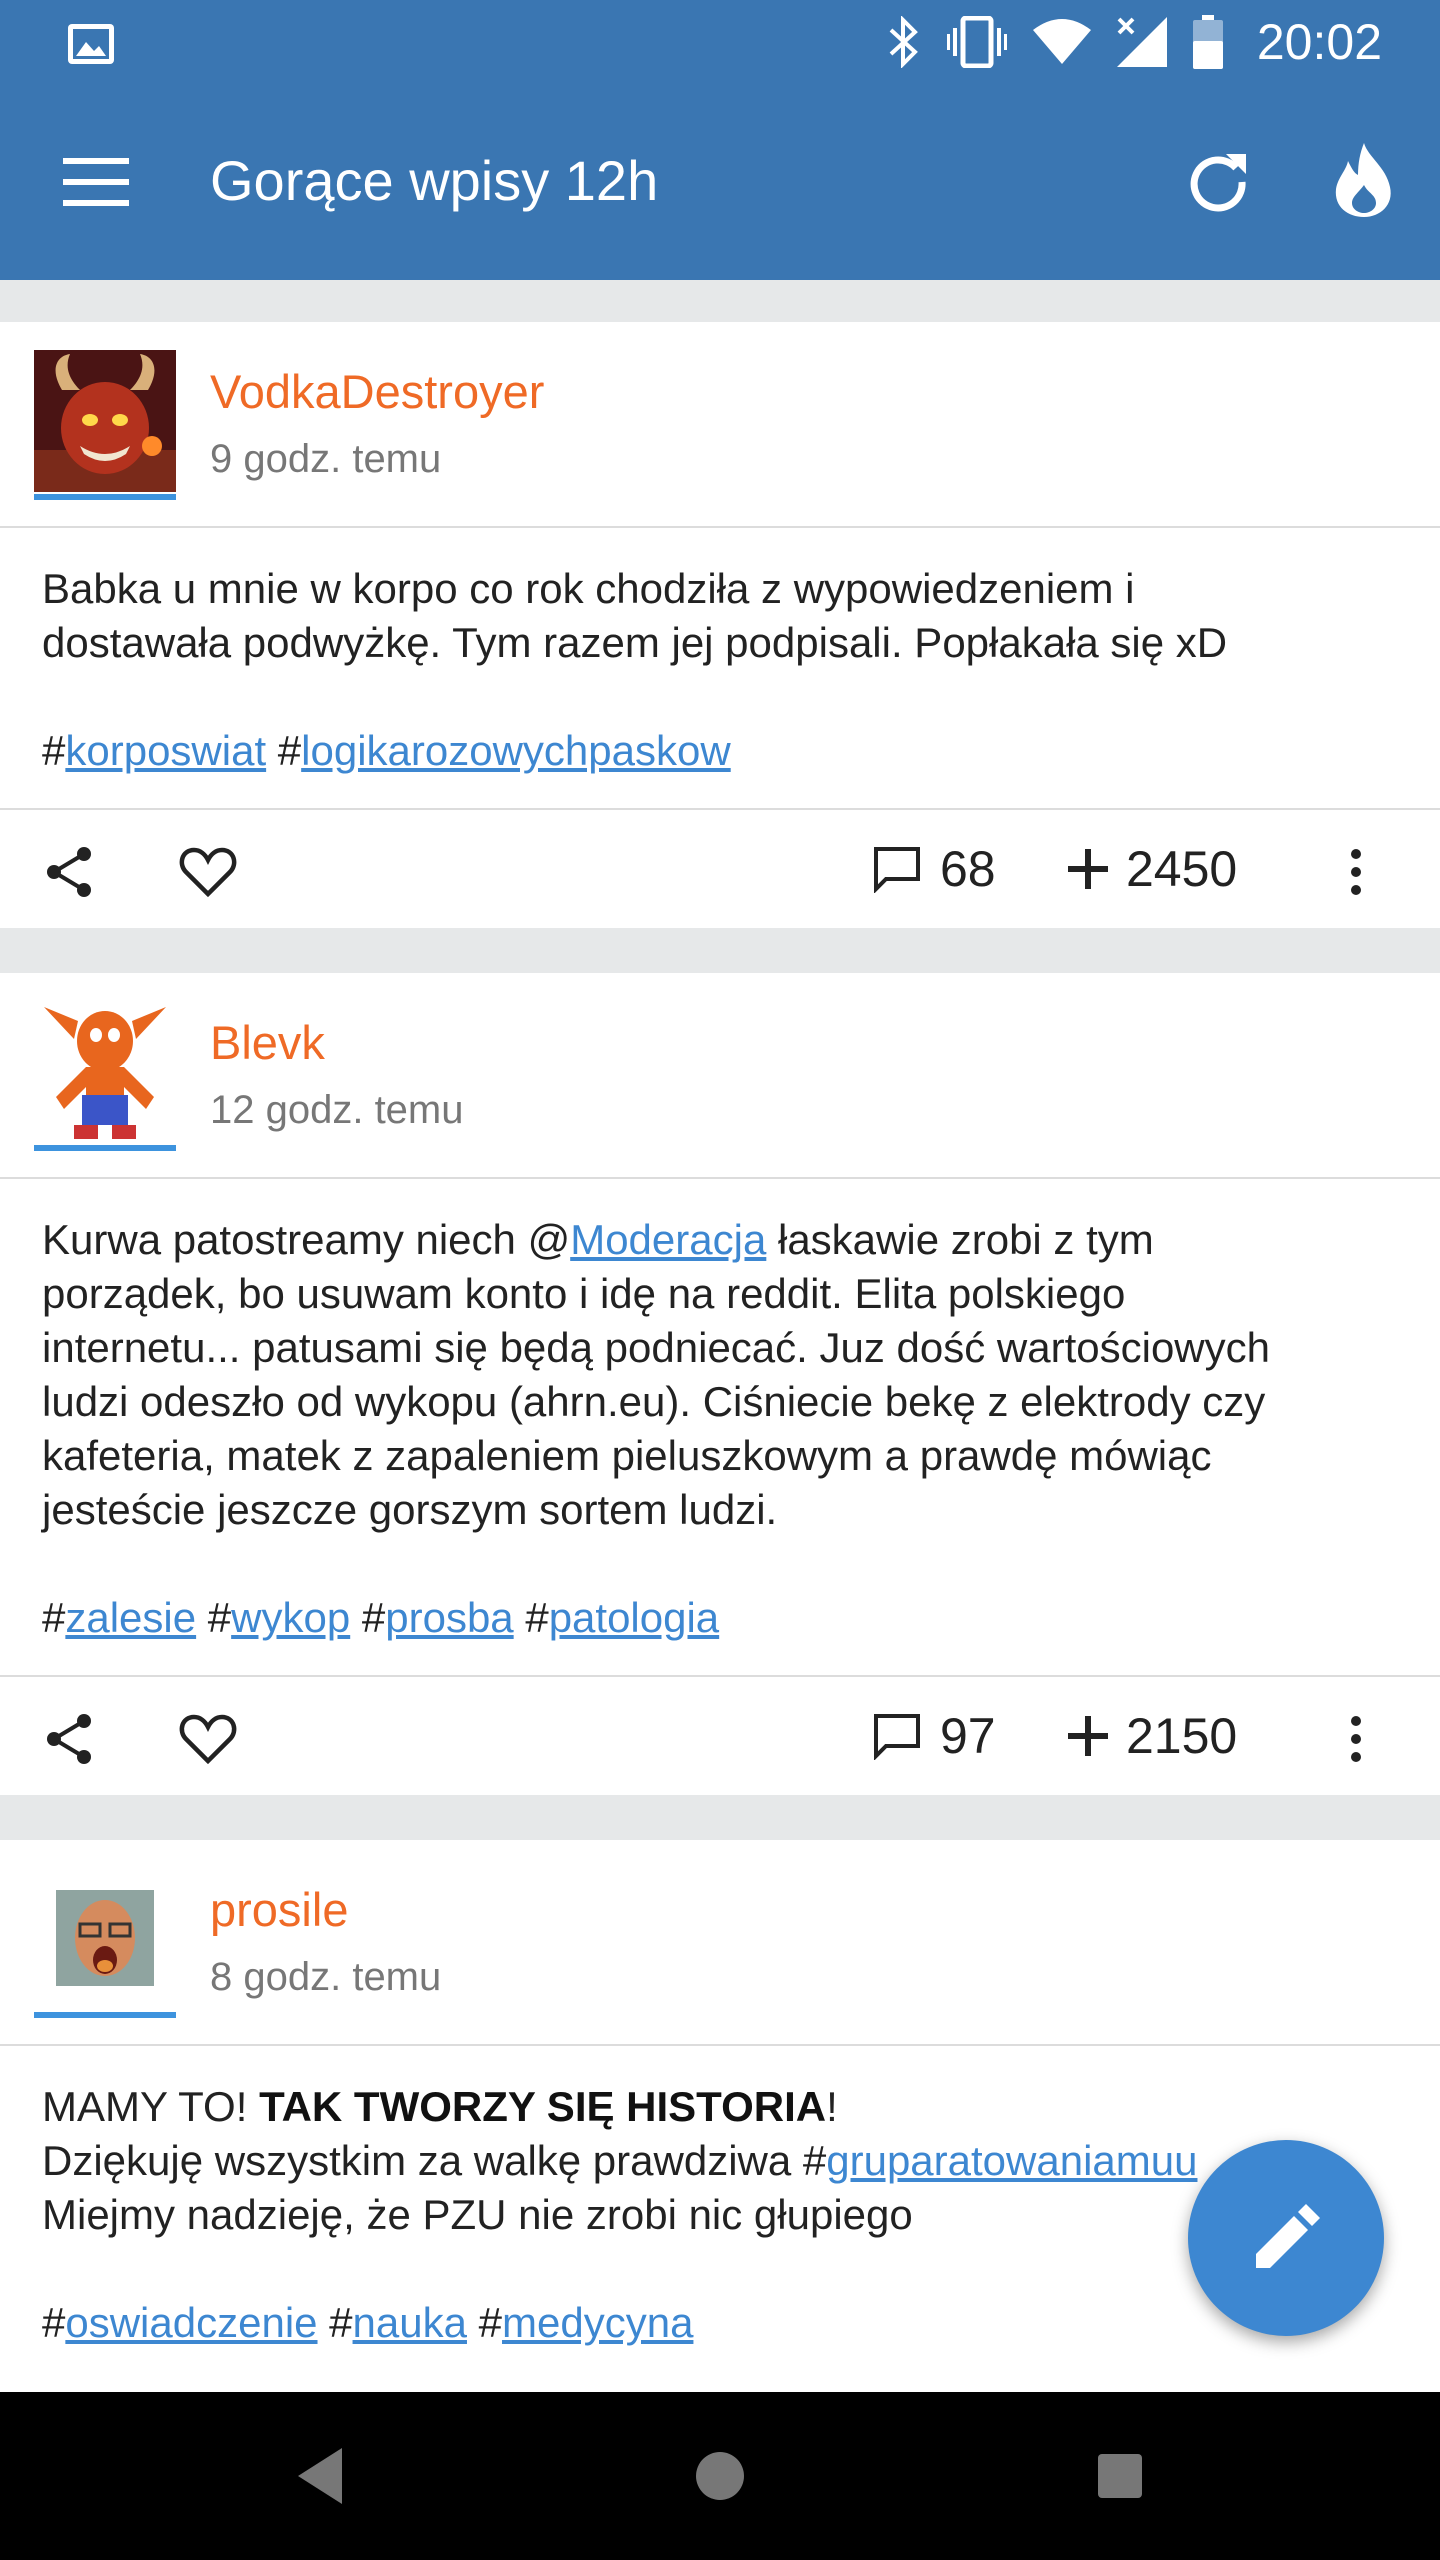 The width and height of the screenshot is (1440, 2560). What do you see at coordinates (934, 869) in the screenshot?
I see `comments-button: 68` at bounding box center [934, 869].